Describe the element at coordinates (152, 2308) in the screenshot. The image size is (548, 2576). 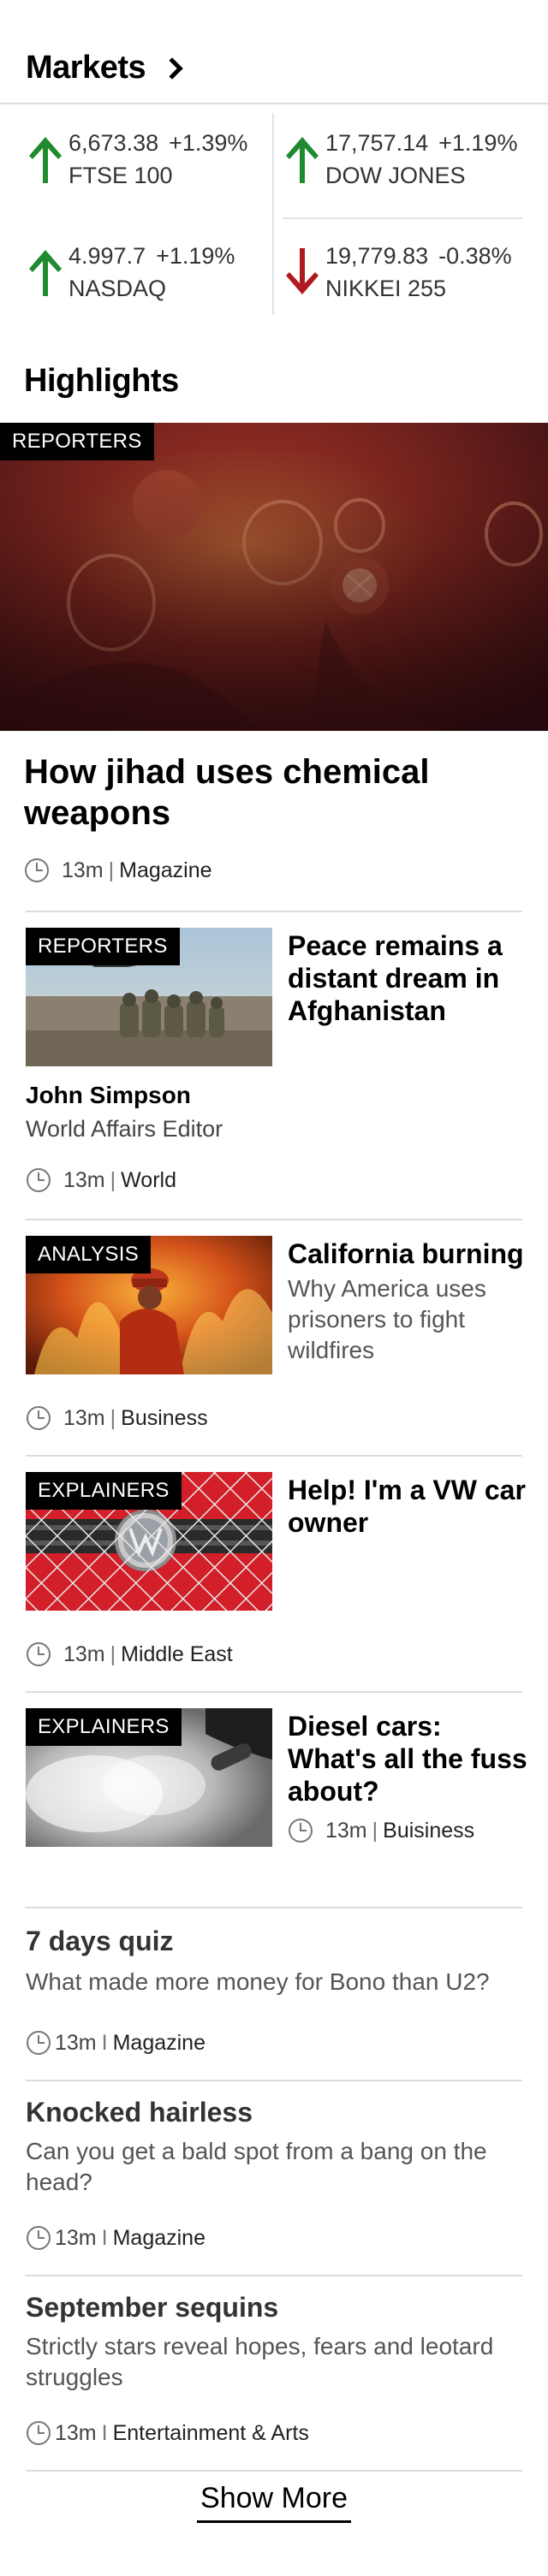
I see `story-headline: September sequins` at that location.